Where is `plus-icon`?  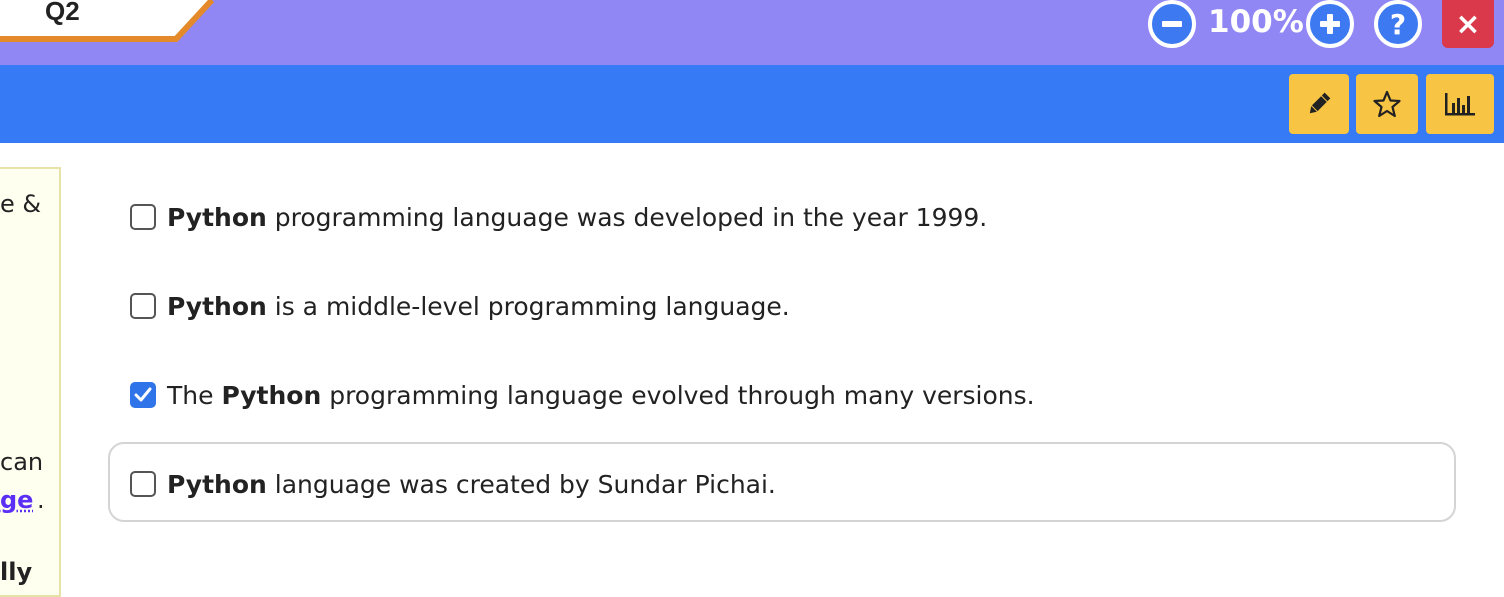 plus-icon is located at coordinates (1330, 24).